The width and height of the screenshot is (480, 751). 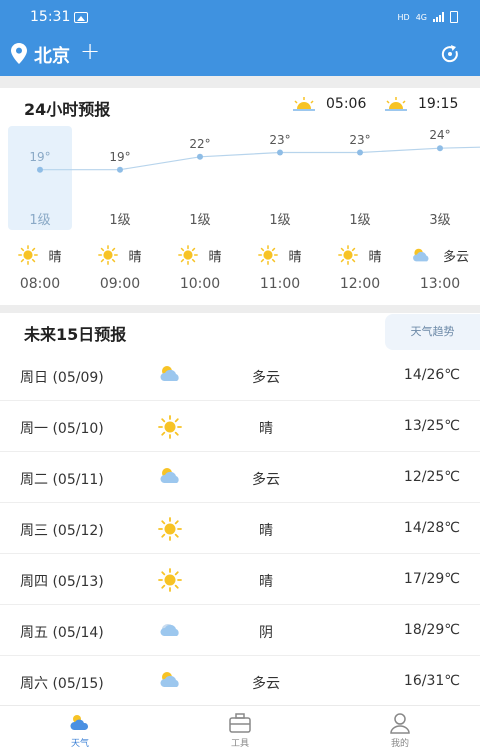 I want to click on day-temp-range: 14/26℃, so click(x=431, y=375).